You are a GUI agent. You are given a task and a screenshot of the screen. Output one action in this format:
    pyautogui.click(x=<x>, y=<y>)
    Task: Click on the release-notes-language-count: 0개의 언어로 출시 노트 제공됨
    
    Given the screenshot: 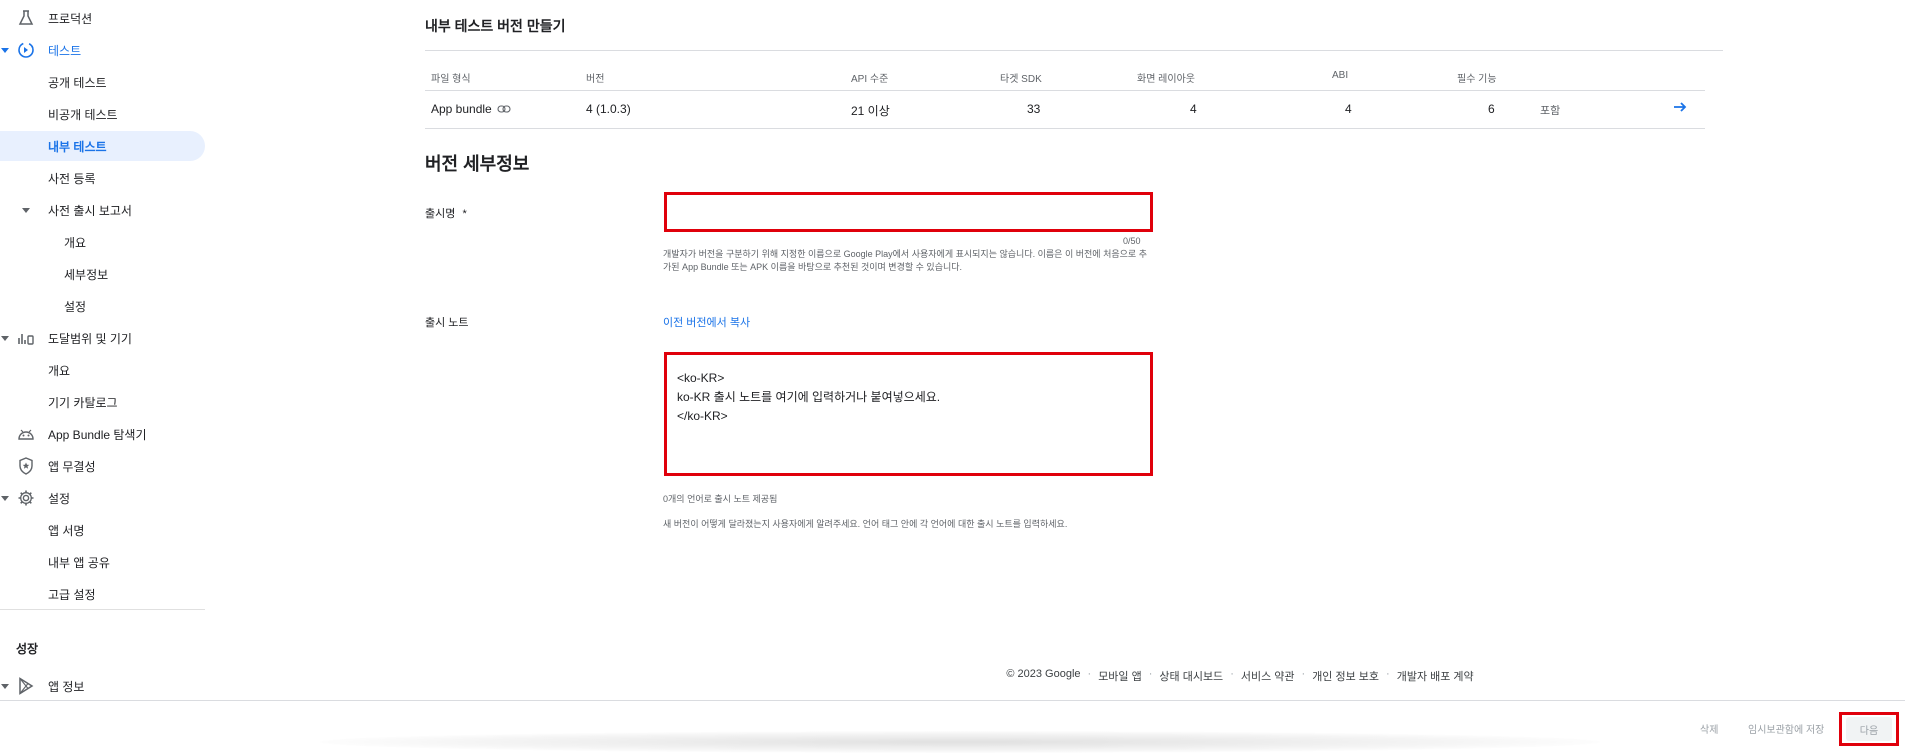 What is the action you would take?
    pyautogui.click(x=720, y=499)
    